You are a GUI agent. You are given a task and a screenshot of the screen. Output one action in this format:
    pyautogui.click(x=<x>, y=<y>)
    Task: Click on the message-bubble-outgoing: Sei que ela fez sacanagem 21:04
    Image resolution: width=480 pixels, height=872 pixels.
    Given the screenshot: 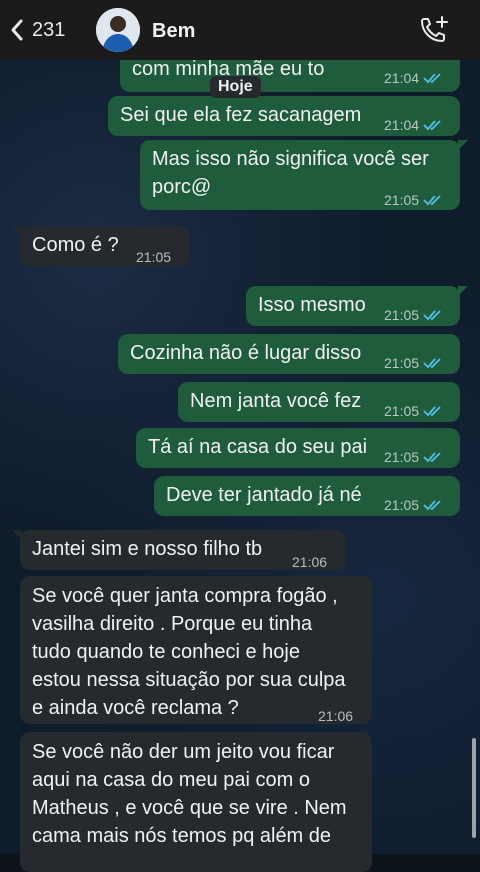 What is the action you would take?
    pyautogui.click(x=284, y=116)
    